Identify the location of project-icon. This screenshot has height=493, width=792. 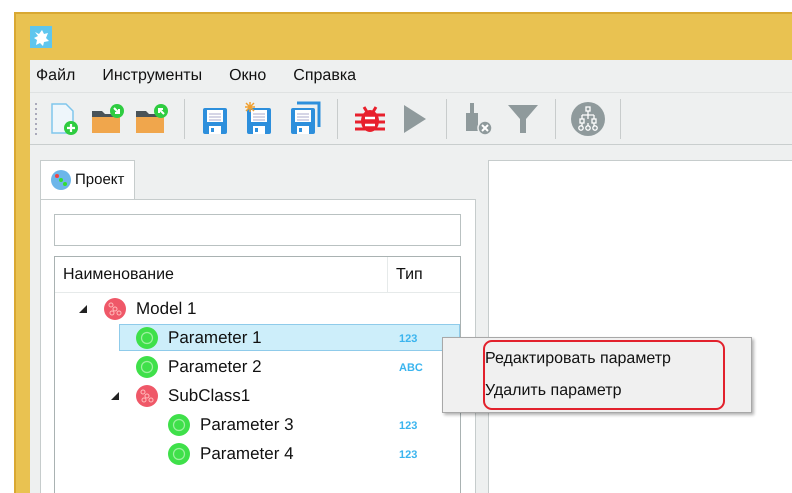
(61, 180).